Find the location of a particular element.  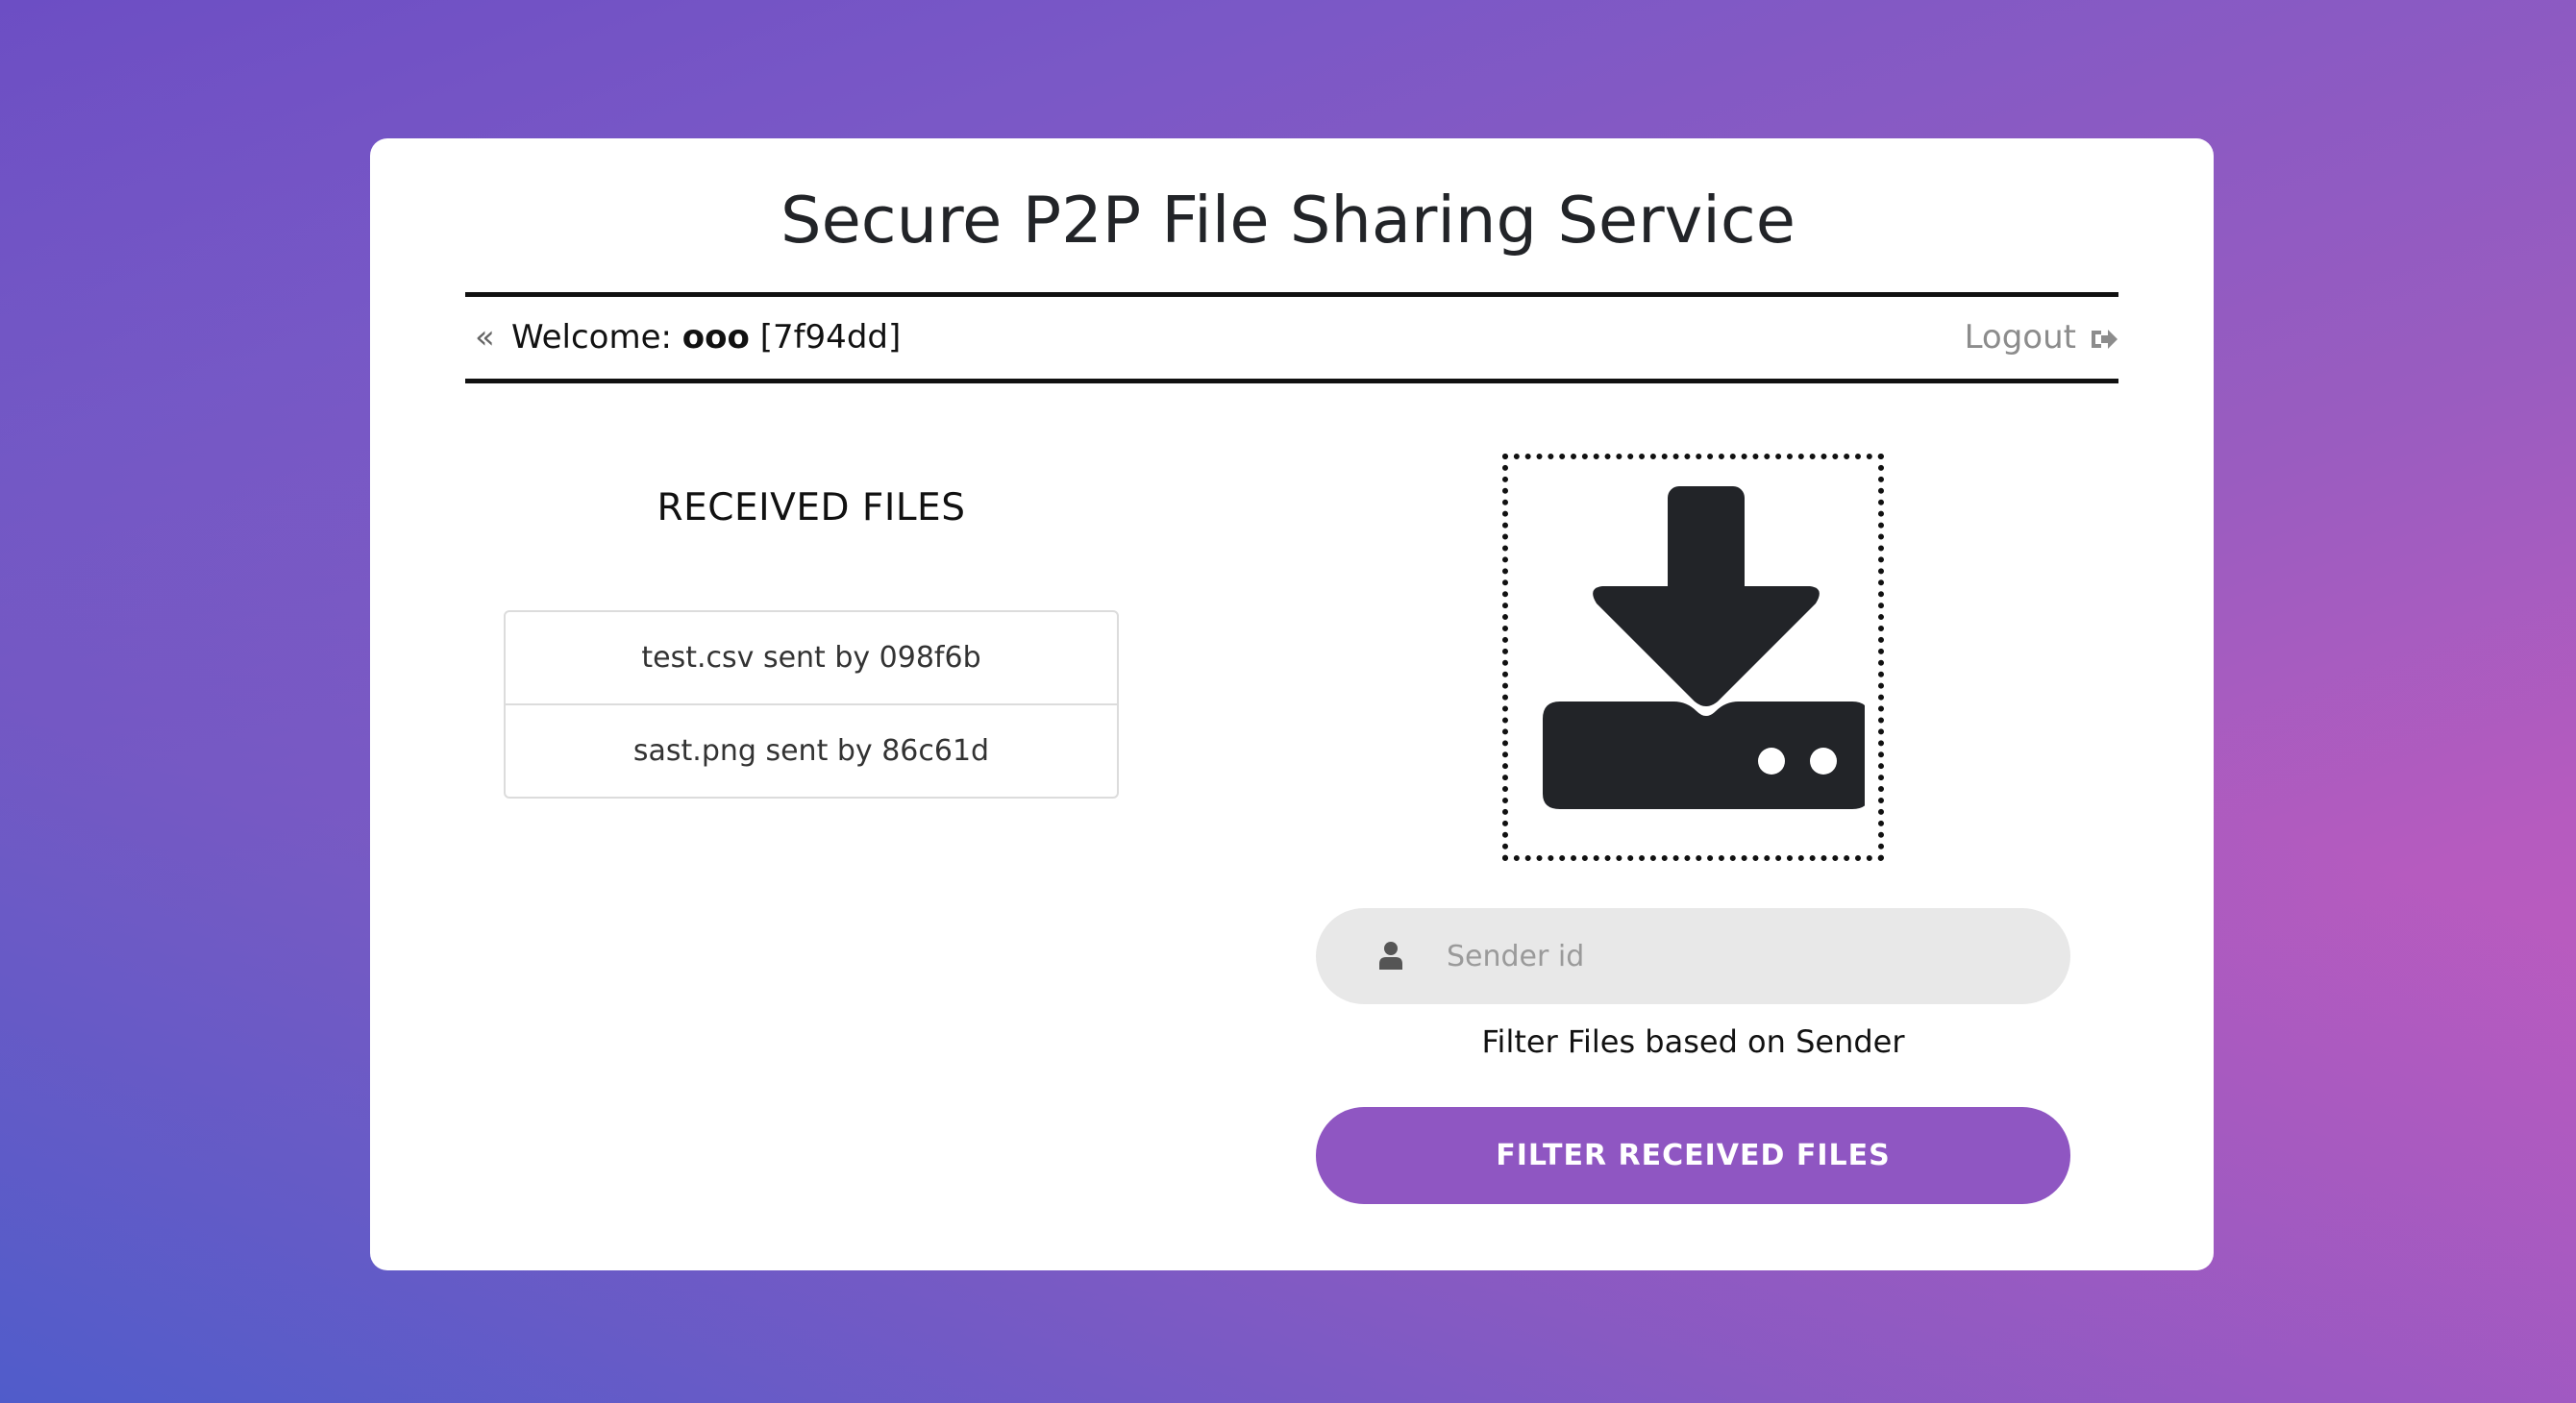

received-files-heading: RECEIVED FILES is located at coordinates (811, 507).